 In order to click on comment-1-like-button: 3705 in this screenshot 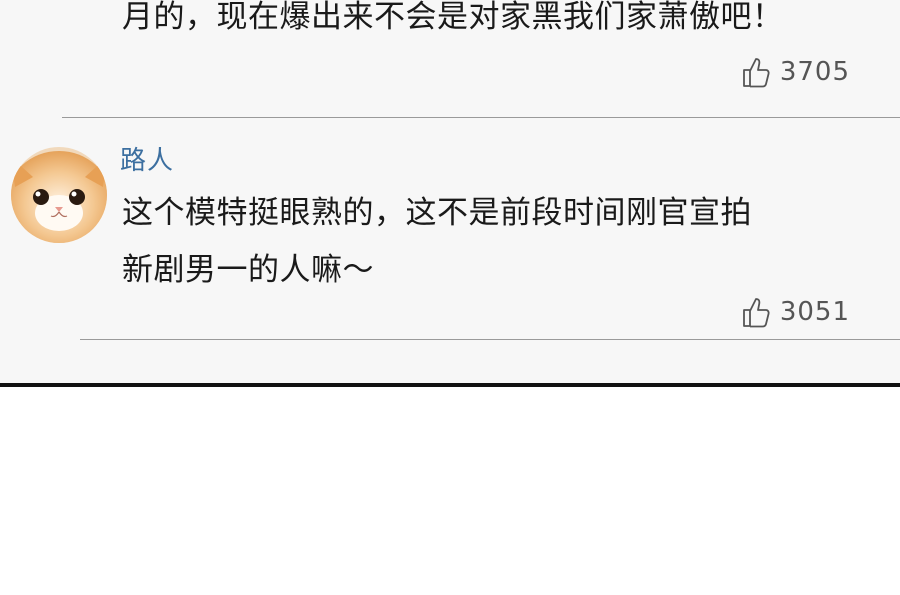, I will do `click(796, 72)`.